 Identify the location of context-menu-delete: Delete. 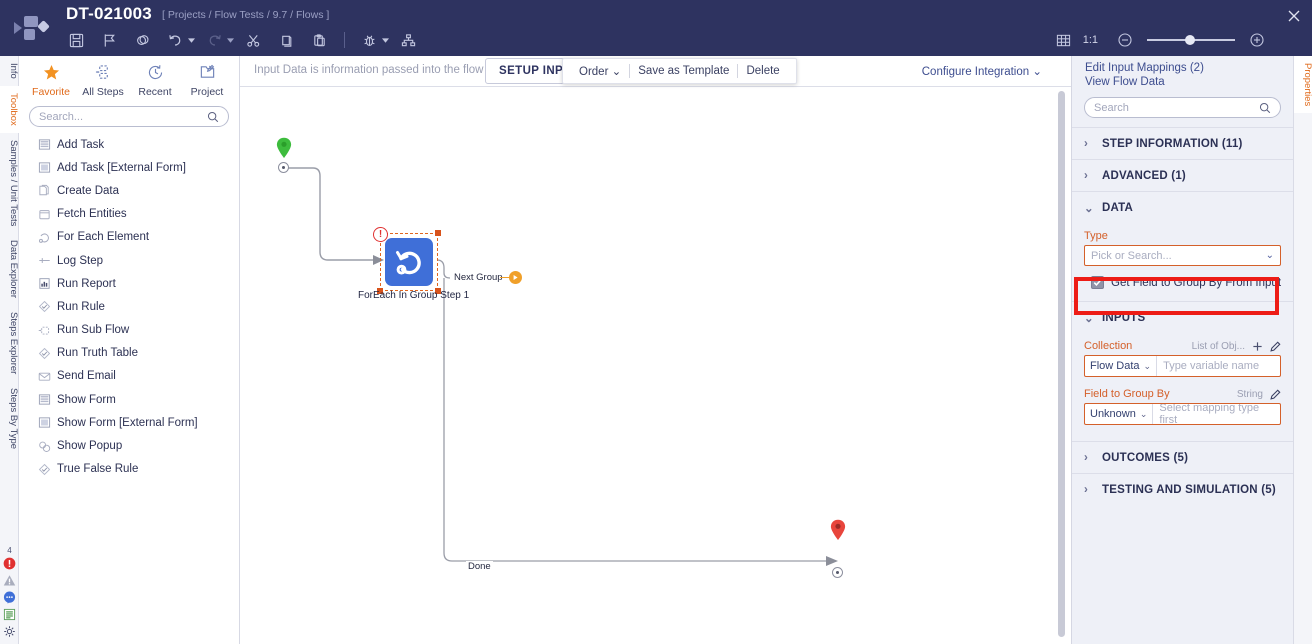
(762, 71).